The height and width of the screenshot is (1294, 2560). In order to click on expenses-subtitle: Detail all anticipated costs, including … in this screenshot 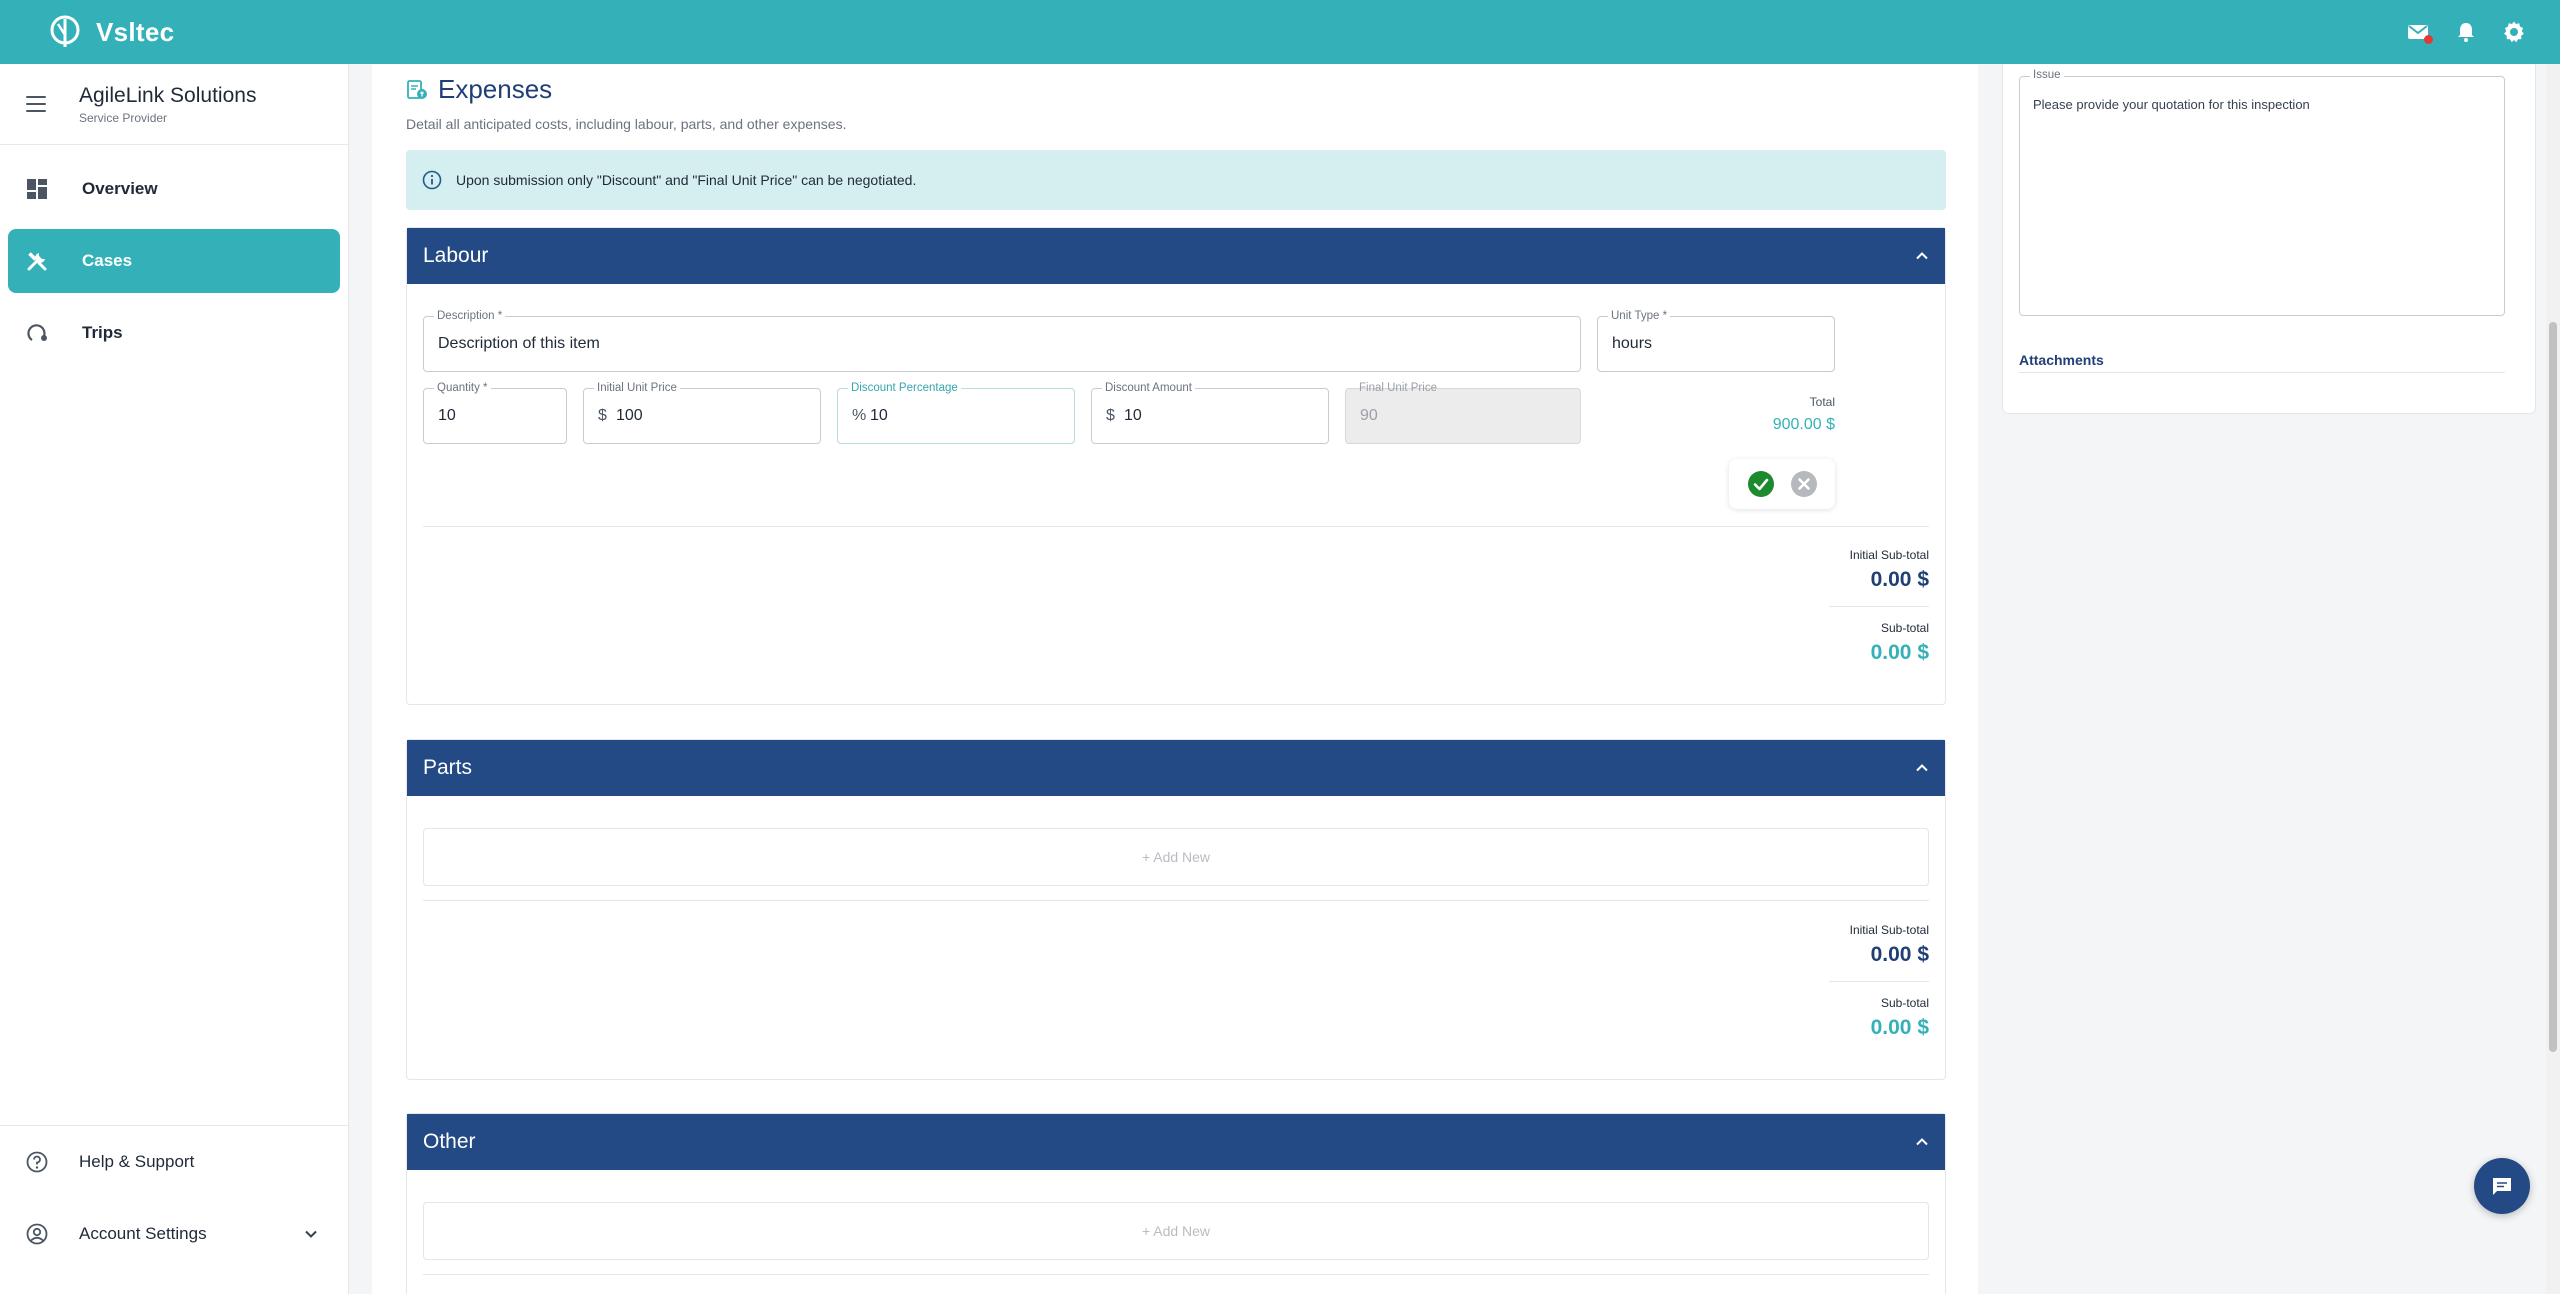, I will do `click(626, 124)`.